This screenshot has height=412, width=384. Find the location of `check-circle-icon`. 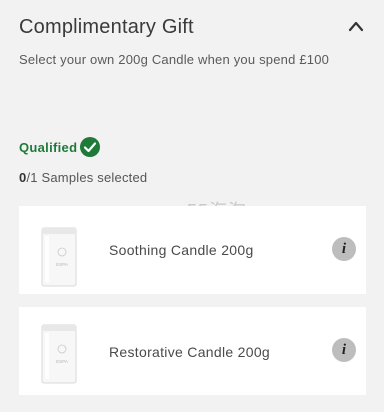

check-circle-icon is located at coordinates (90, 147).